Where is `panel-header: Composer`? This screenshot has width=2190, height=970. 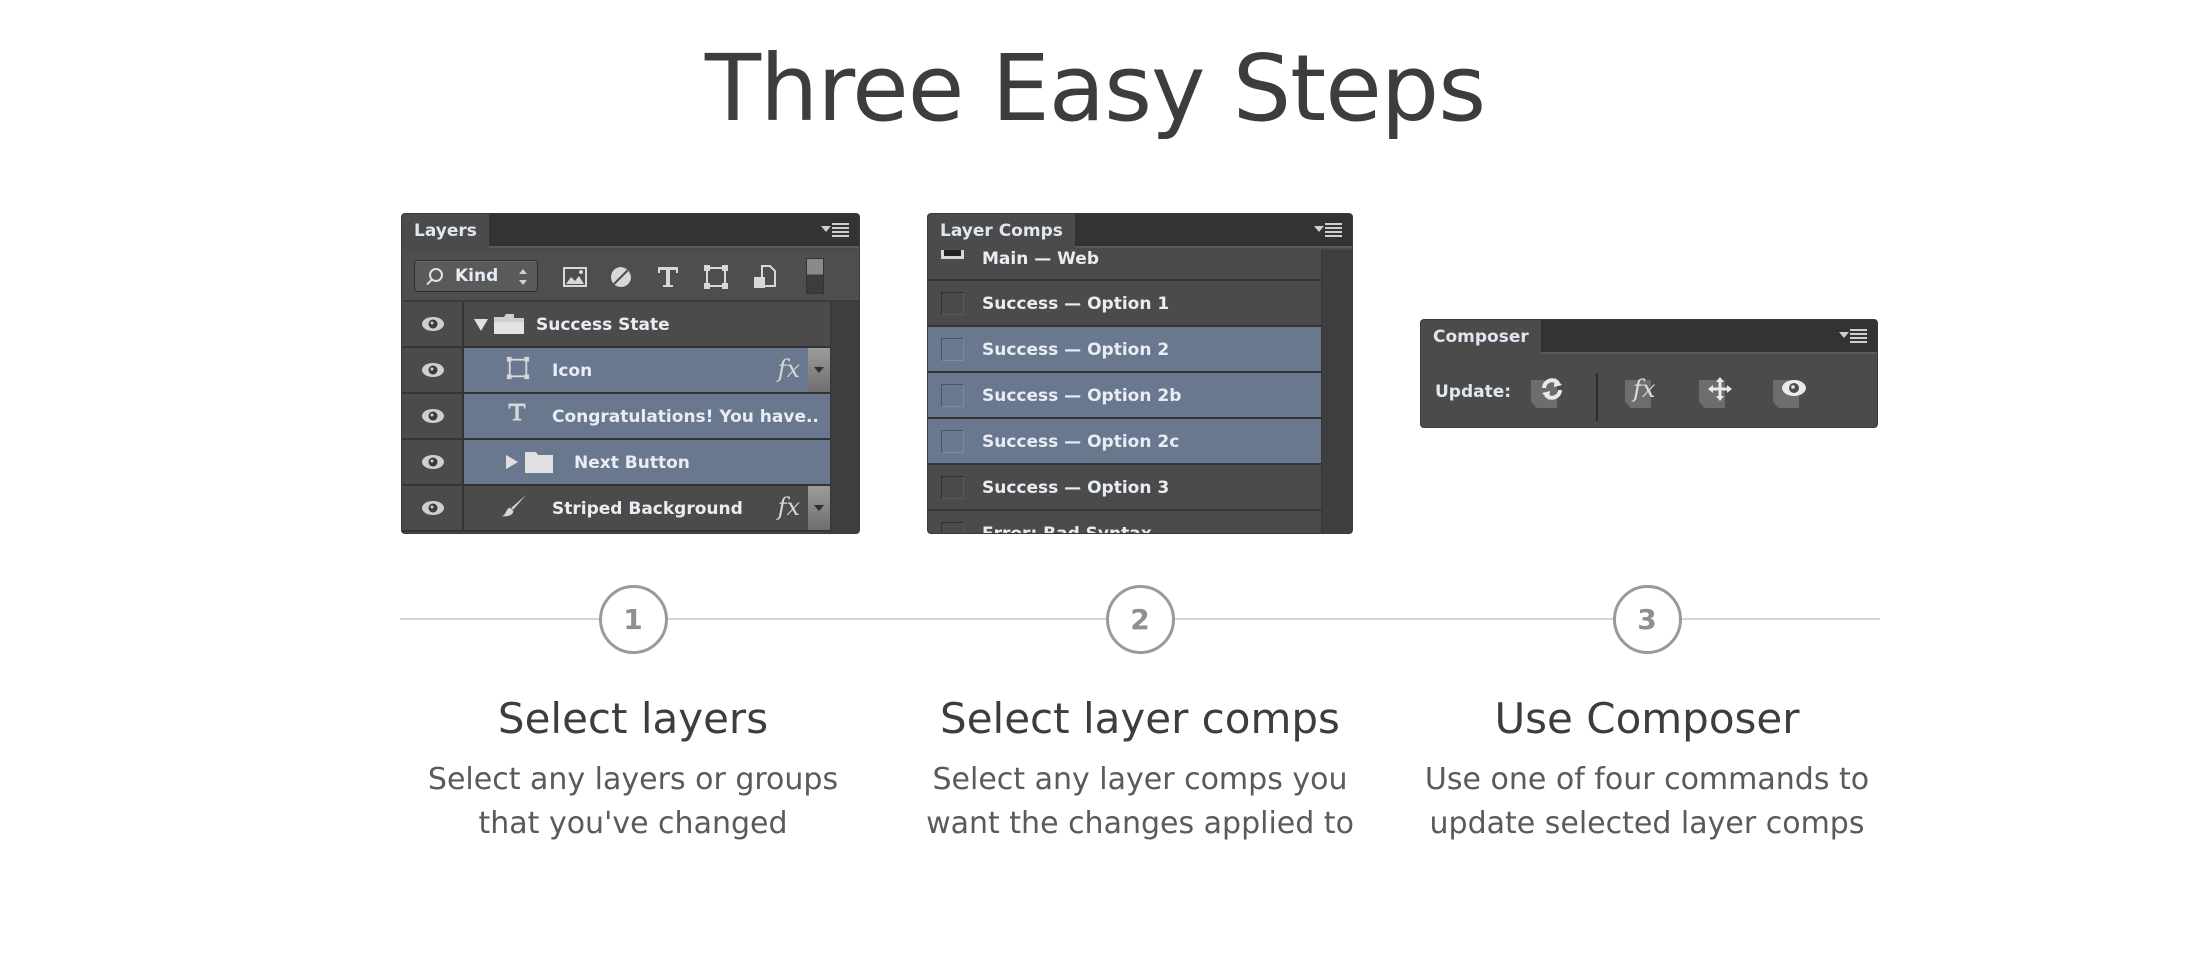
panel-header: Composer is located at coordinates (1649, 337).